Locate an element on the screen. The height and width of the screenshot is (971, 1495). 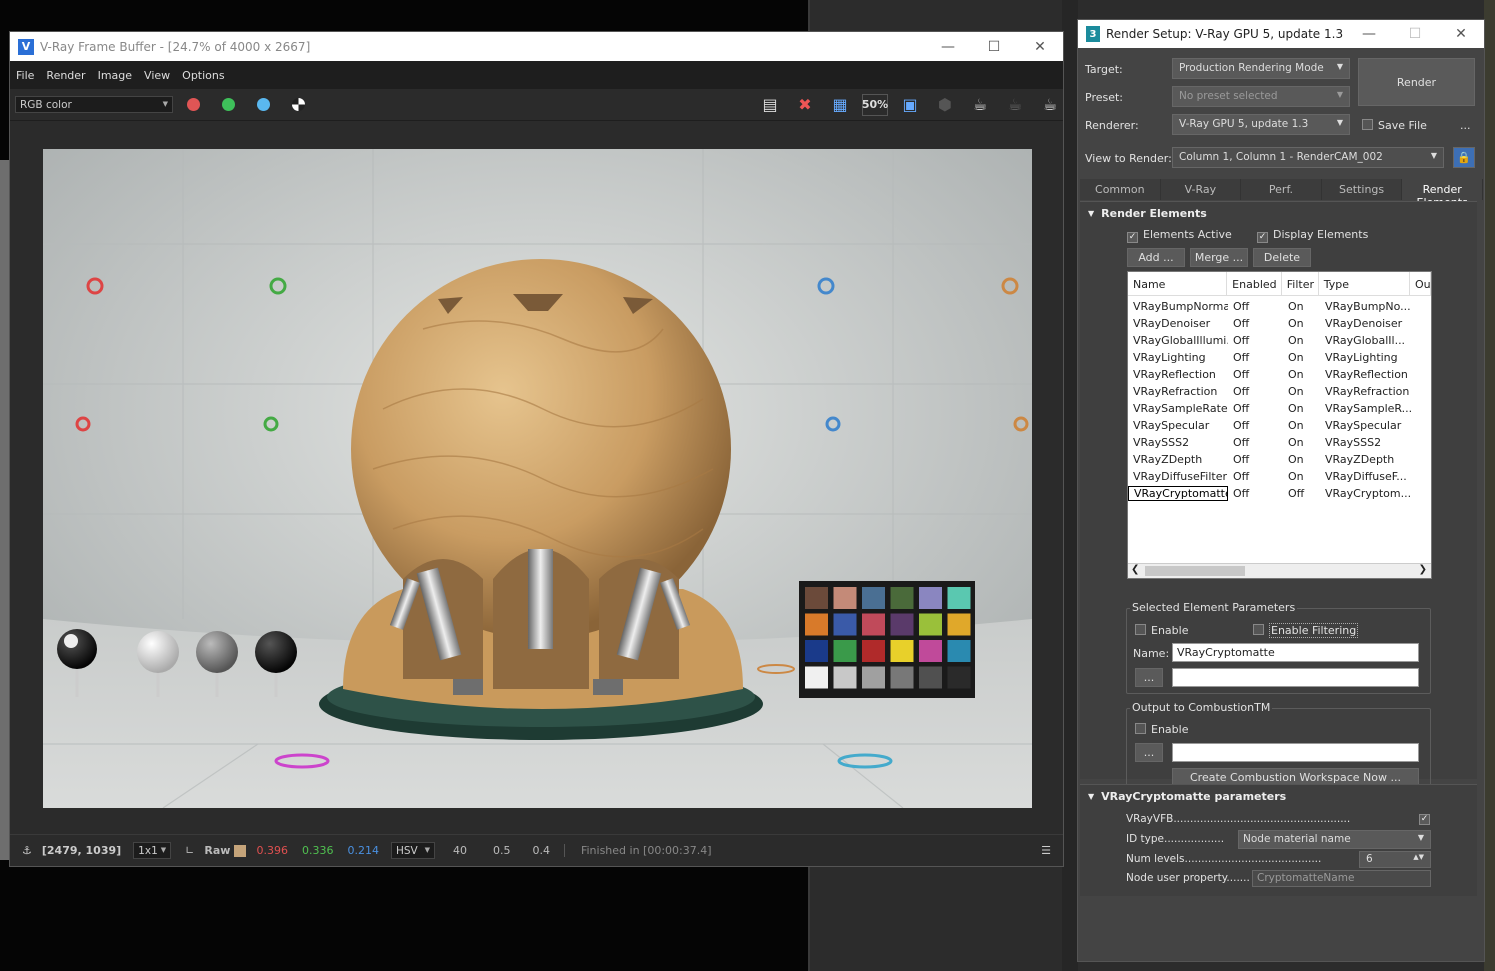
ratio-select: 1x1 ▼ is located at coordinates (152, 850).